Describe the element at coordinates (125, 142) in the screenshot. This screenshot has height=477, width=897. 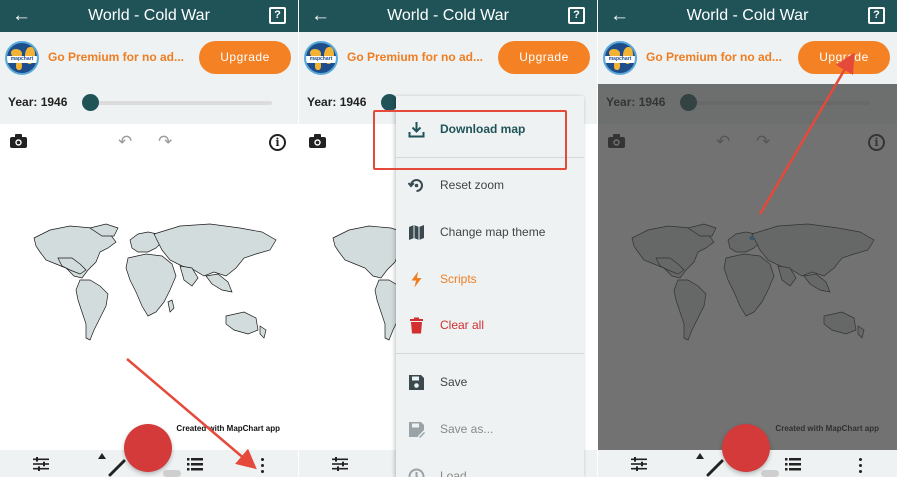
I see `undo-icon: ↶` at that location.